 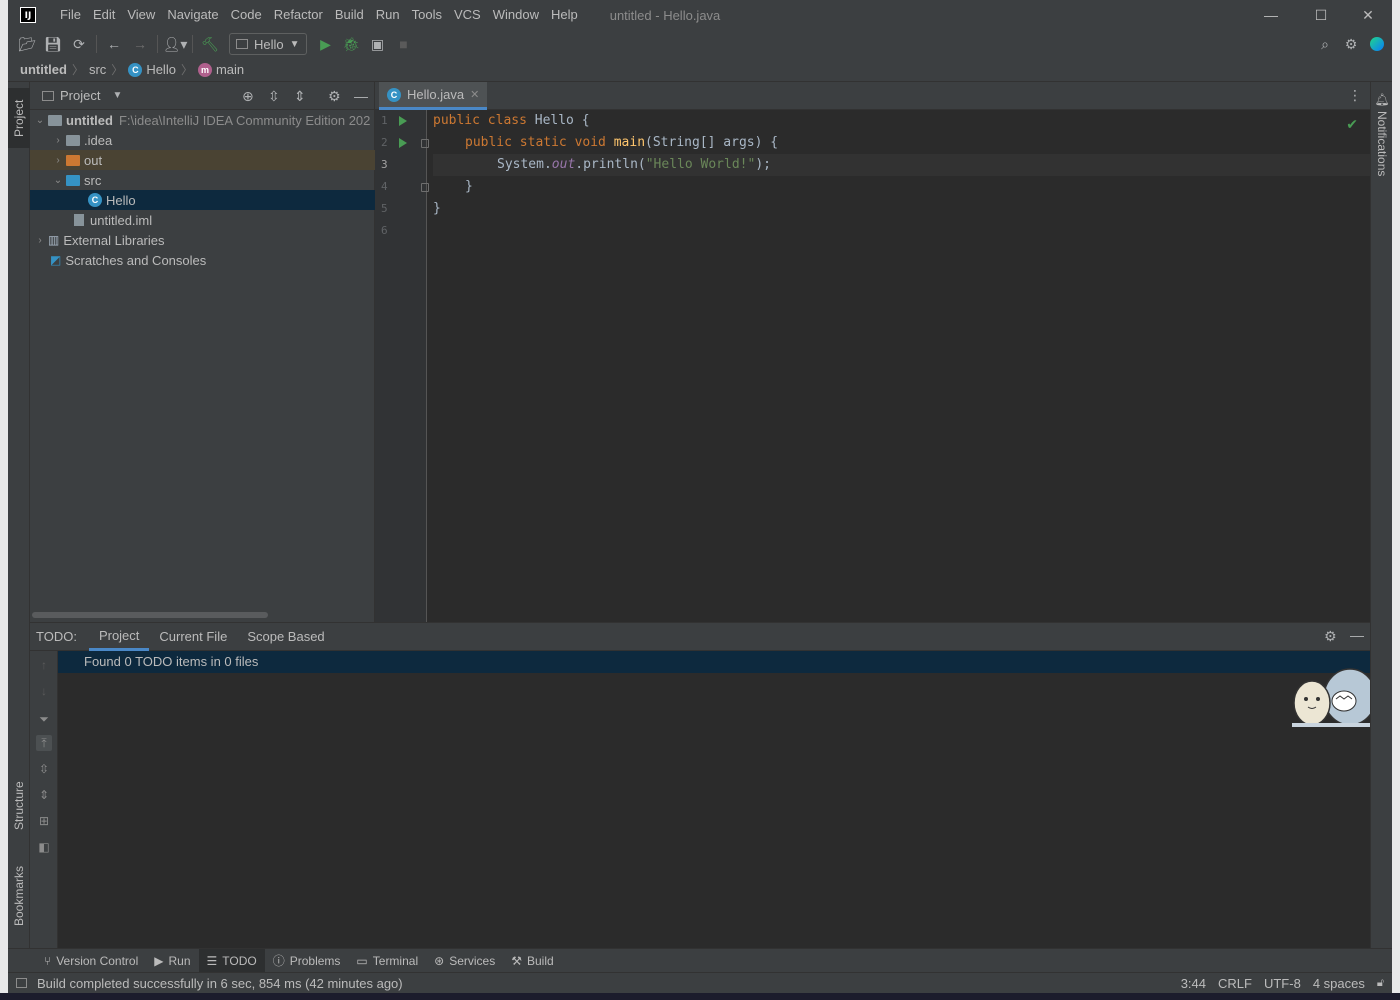 What do you see at coordinates (79, 44) in the screenshot?
I see `sync-icon: ⟳` at bounding box center [79, 44].